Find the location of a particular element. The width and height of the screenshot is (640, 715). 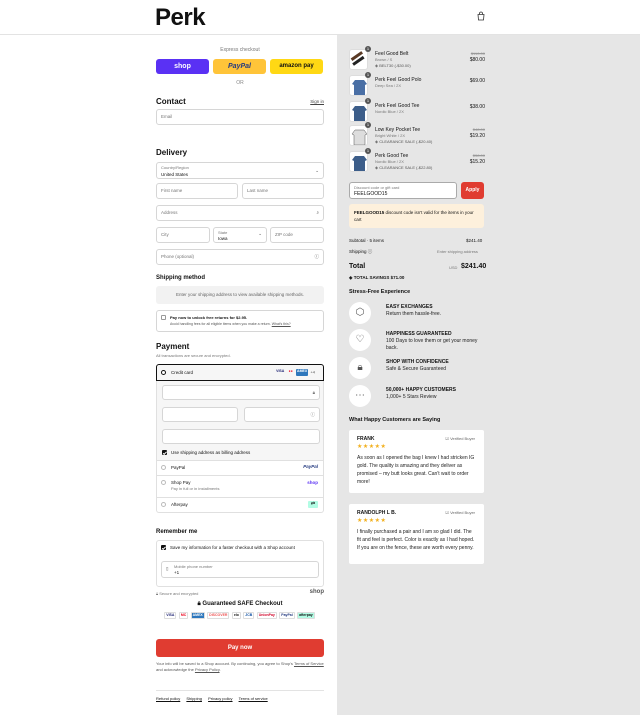

paypal-button: PayPal is located at coordinates (239, 66).